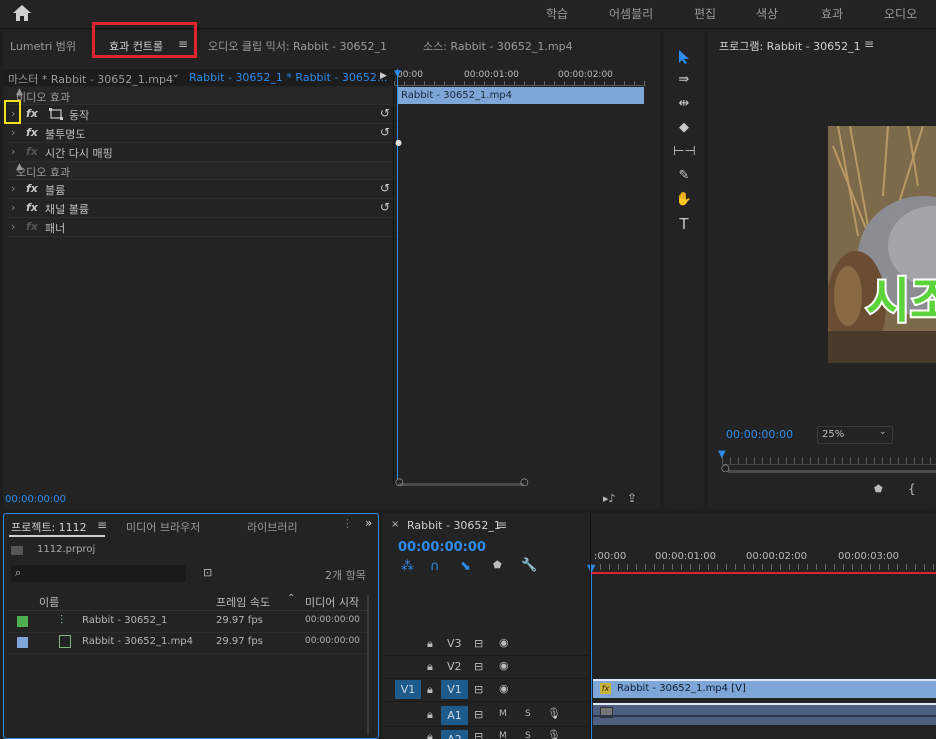 This screenshot has width=936, height=739. What do you see at coordinates (297, 46) in the screenshot?
I see `tab-audio-clip-mixer: 오디오 클립 믹서: Rabbit - 30652_1` at bounding box center [297, 46].